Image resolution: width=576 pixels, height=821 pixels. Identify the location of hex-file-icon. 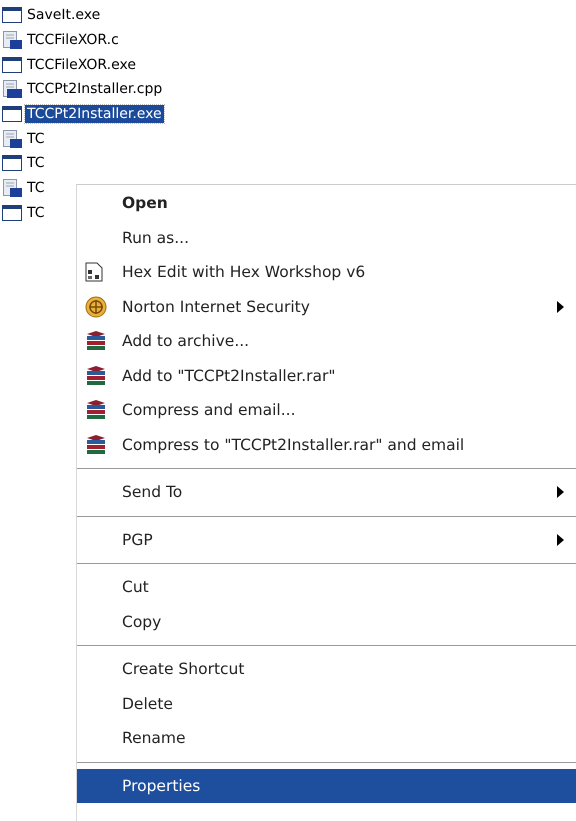
(94, 272).